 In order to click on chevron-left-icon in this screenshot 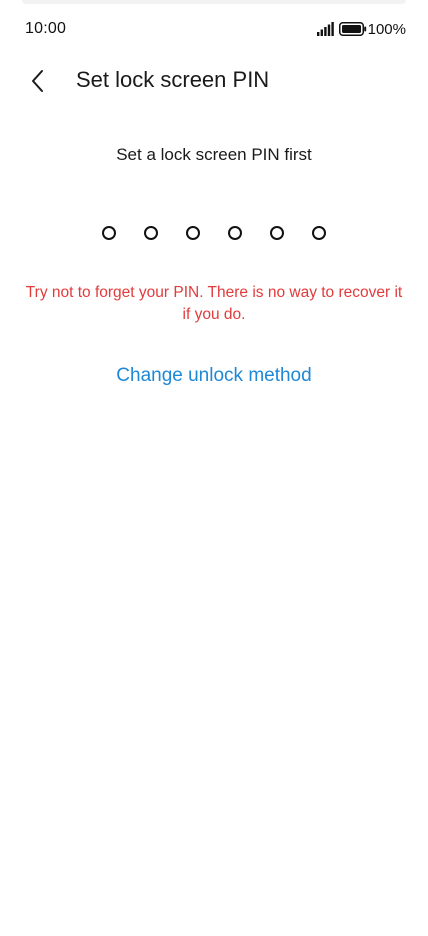, I will do `click(37, 81)`.